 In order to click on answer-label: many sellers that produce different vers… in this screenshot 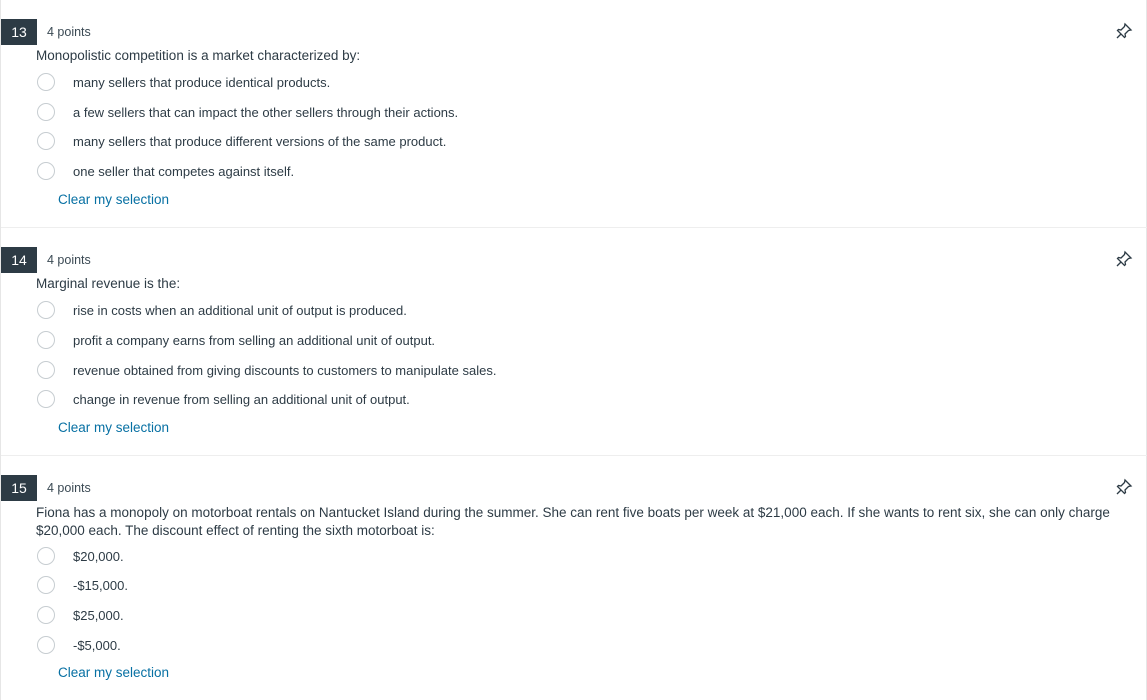, I will do `click(260, 141)`.